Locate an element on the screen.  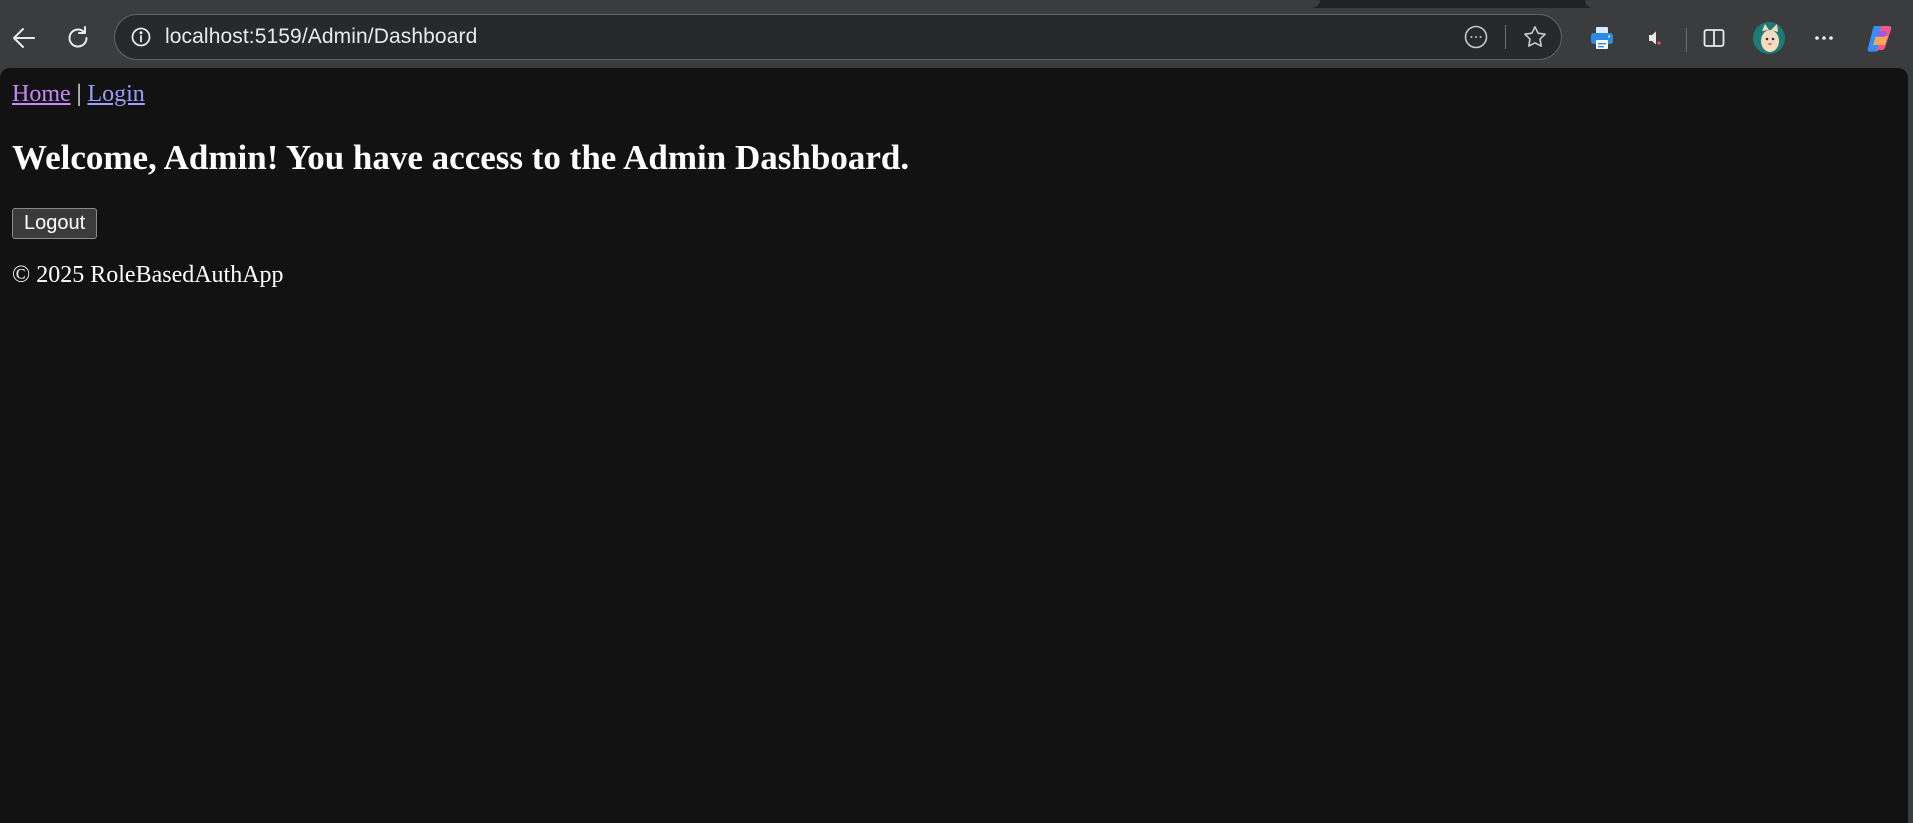
reload-icon is located at coordinates (78, 38).